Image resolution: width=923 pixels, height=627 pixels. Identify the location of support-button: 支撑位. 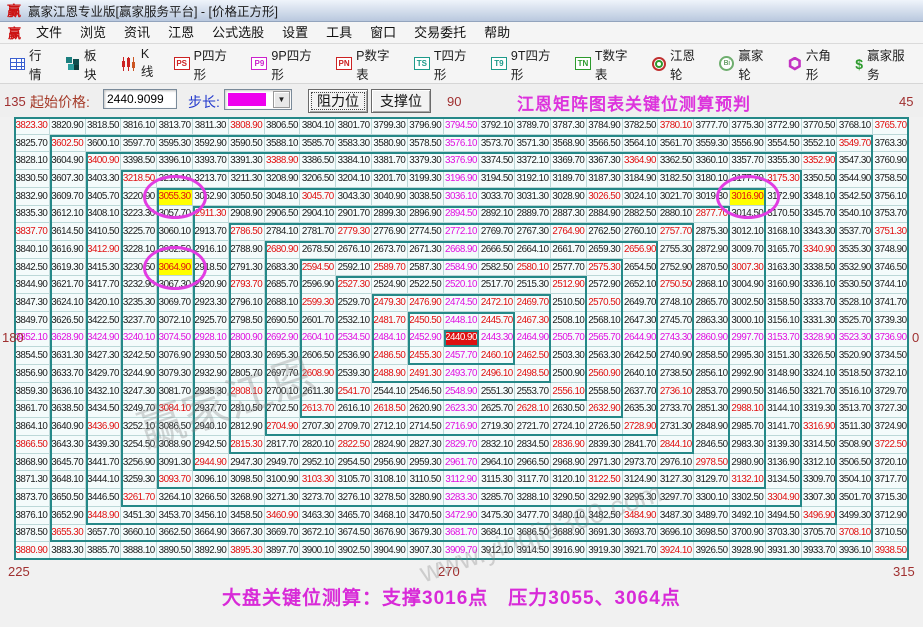
(401, 101).